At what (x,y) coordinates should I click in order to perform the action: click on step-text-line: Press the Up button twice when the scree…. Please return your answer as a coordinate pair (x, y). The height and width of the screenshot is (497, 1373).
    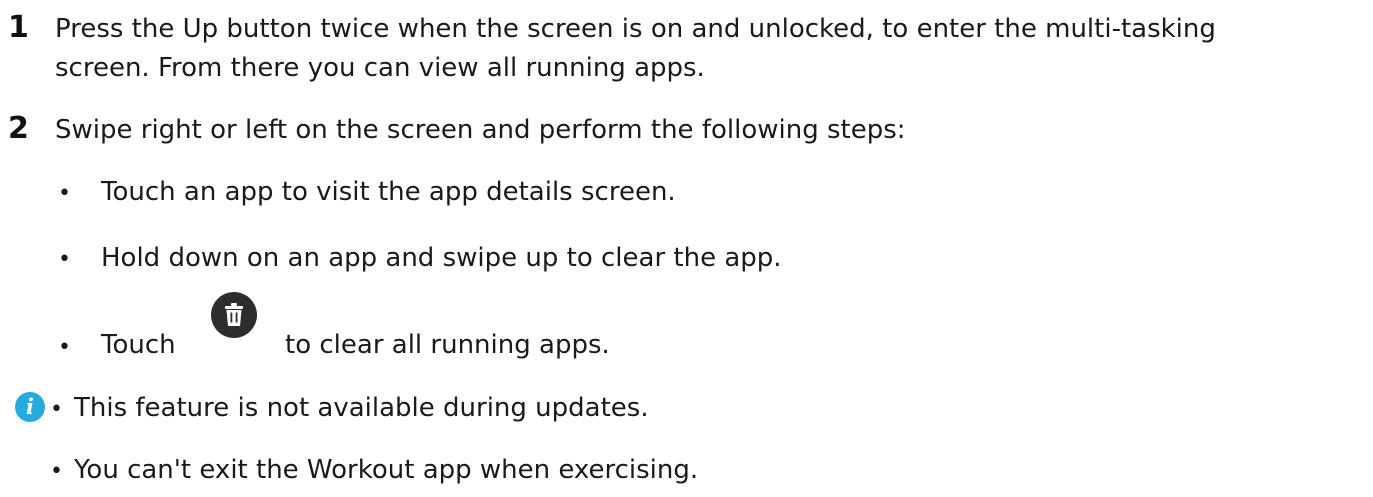
    Looking at the image, I should click on (635, 29).